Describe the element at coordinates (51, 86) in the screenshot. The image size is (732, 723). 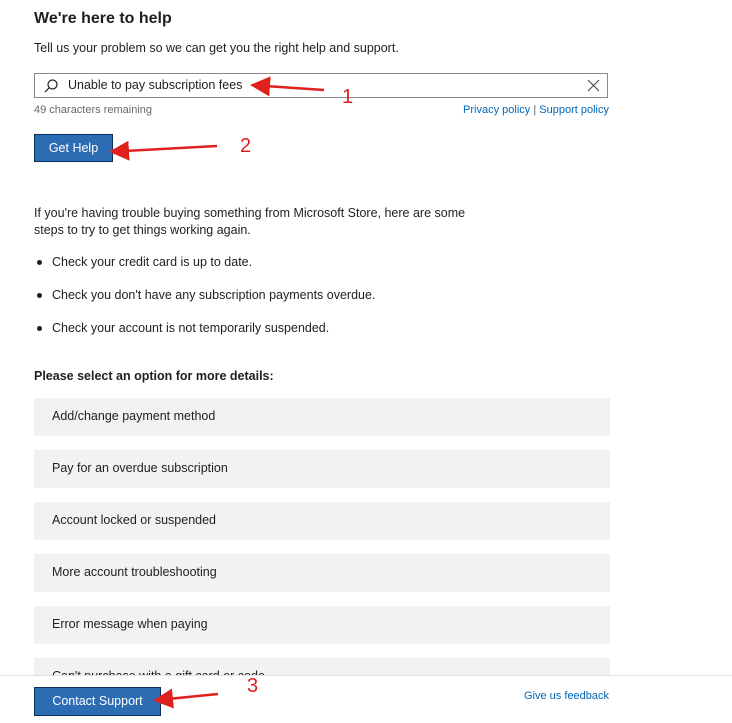
I see `search-icon` at that location.